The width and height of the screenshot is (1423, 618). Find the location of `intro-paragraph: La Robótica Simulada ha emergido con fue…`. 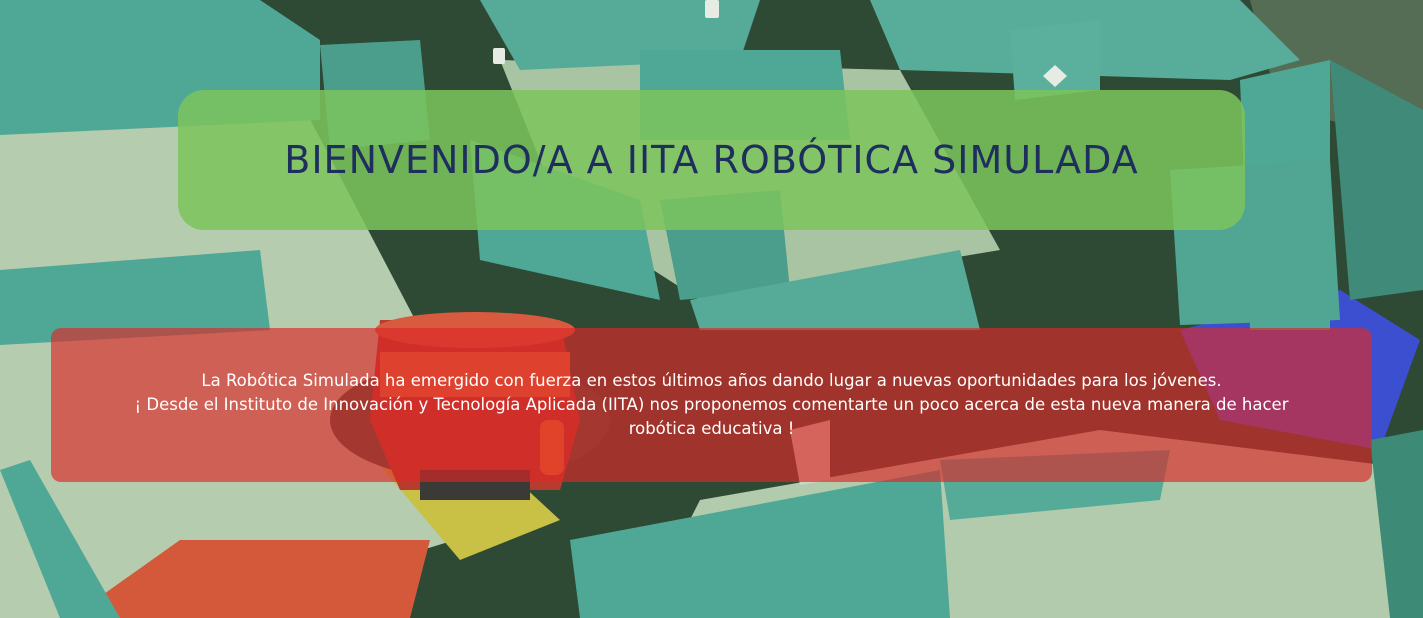

intro-paragraph: La Robótica Simulada ha emergido con fue… is located at coordinates (711, 405).